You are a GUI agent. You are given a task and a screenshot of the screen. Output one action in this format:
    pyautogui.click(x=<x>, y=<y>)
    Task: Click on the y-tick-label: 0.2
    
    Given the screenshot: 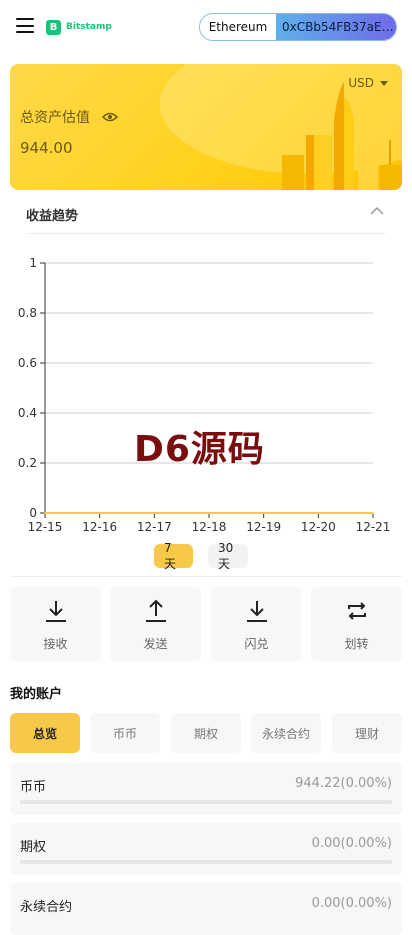 What is the action you would take?
    pyautogui.click(x=27, y=463)
    